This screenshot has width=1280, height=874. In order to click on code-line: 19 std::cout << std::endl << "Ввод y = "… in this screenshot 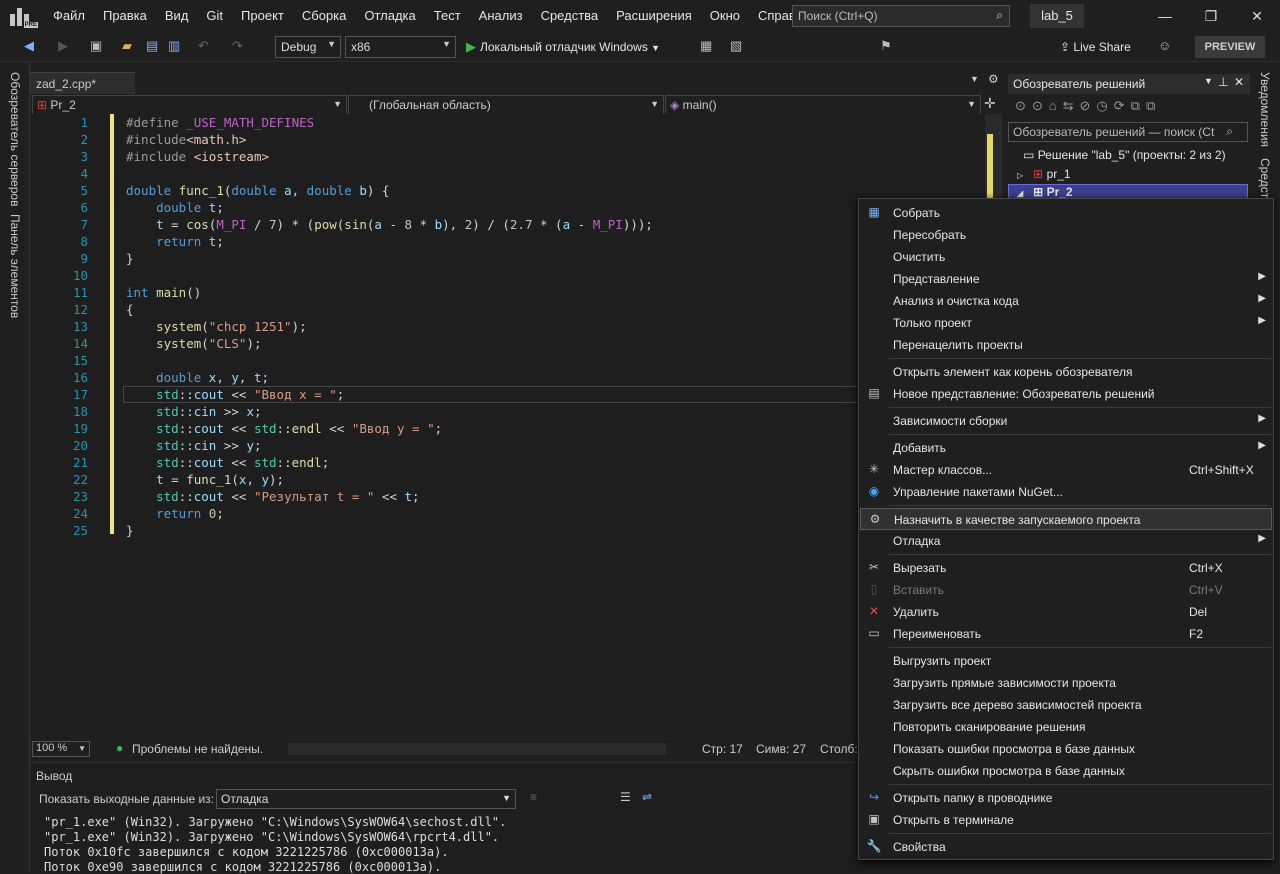, I will do `click(507, 428)`.